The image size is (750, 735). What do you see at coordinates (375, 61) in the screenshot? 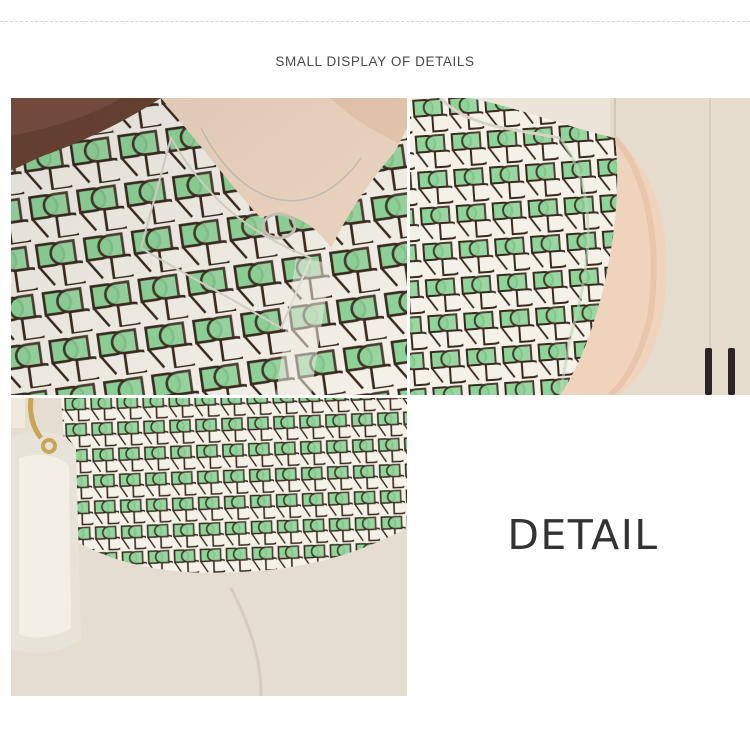
I see `section-title: SMALL DISPLAY OF DETAILS` at bounding box center [375, 61].